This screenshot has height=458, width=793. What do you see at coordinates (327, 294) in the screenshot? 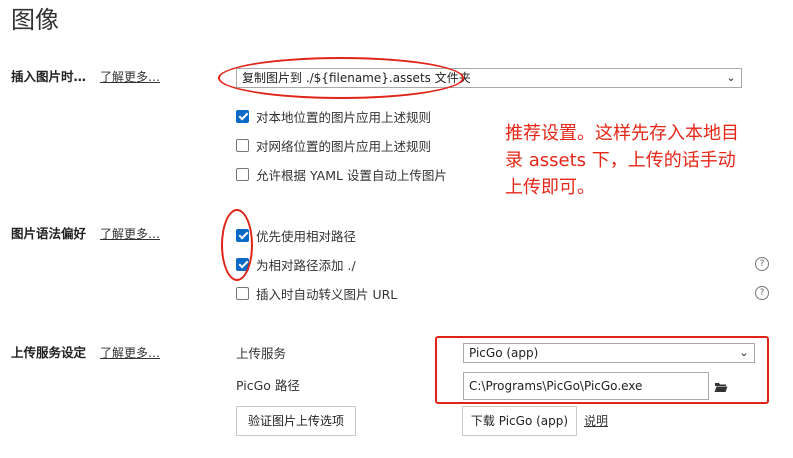
I see `option-escape-url-label: 插入时自动转义图片 URL` at bounding box center [327, 294].